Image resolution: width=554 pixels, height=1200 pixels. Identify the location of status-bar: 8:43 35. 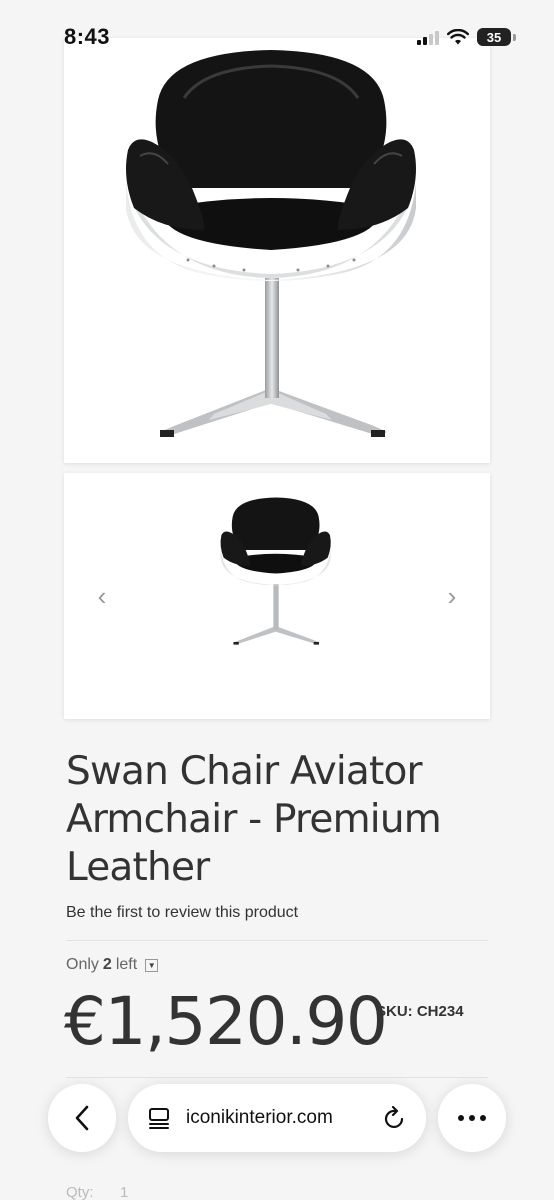
(277, 30).